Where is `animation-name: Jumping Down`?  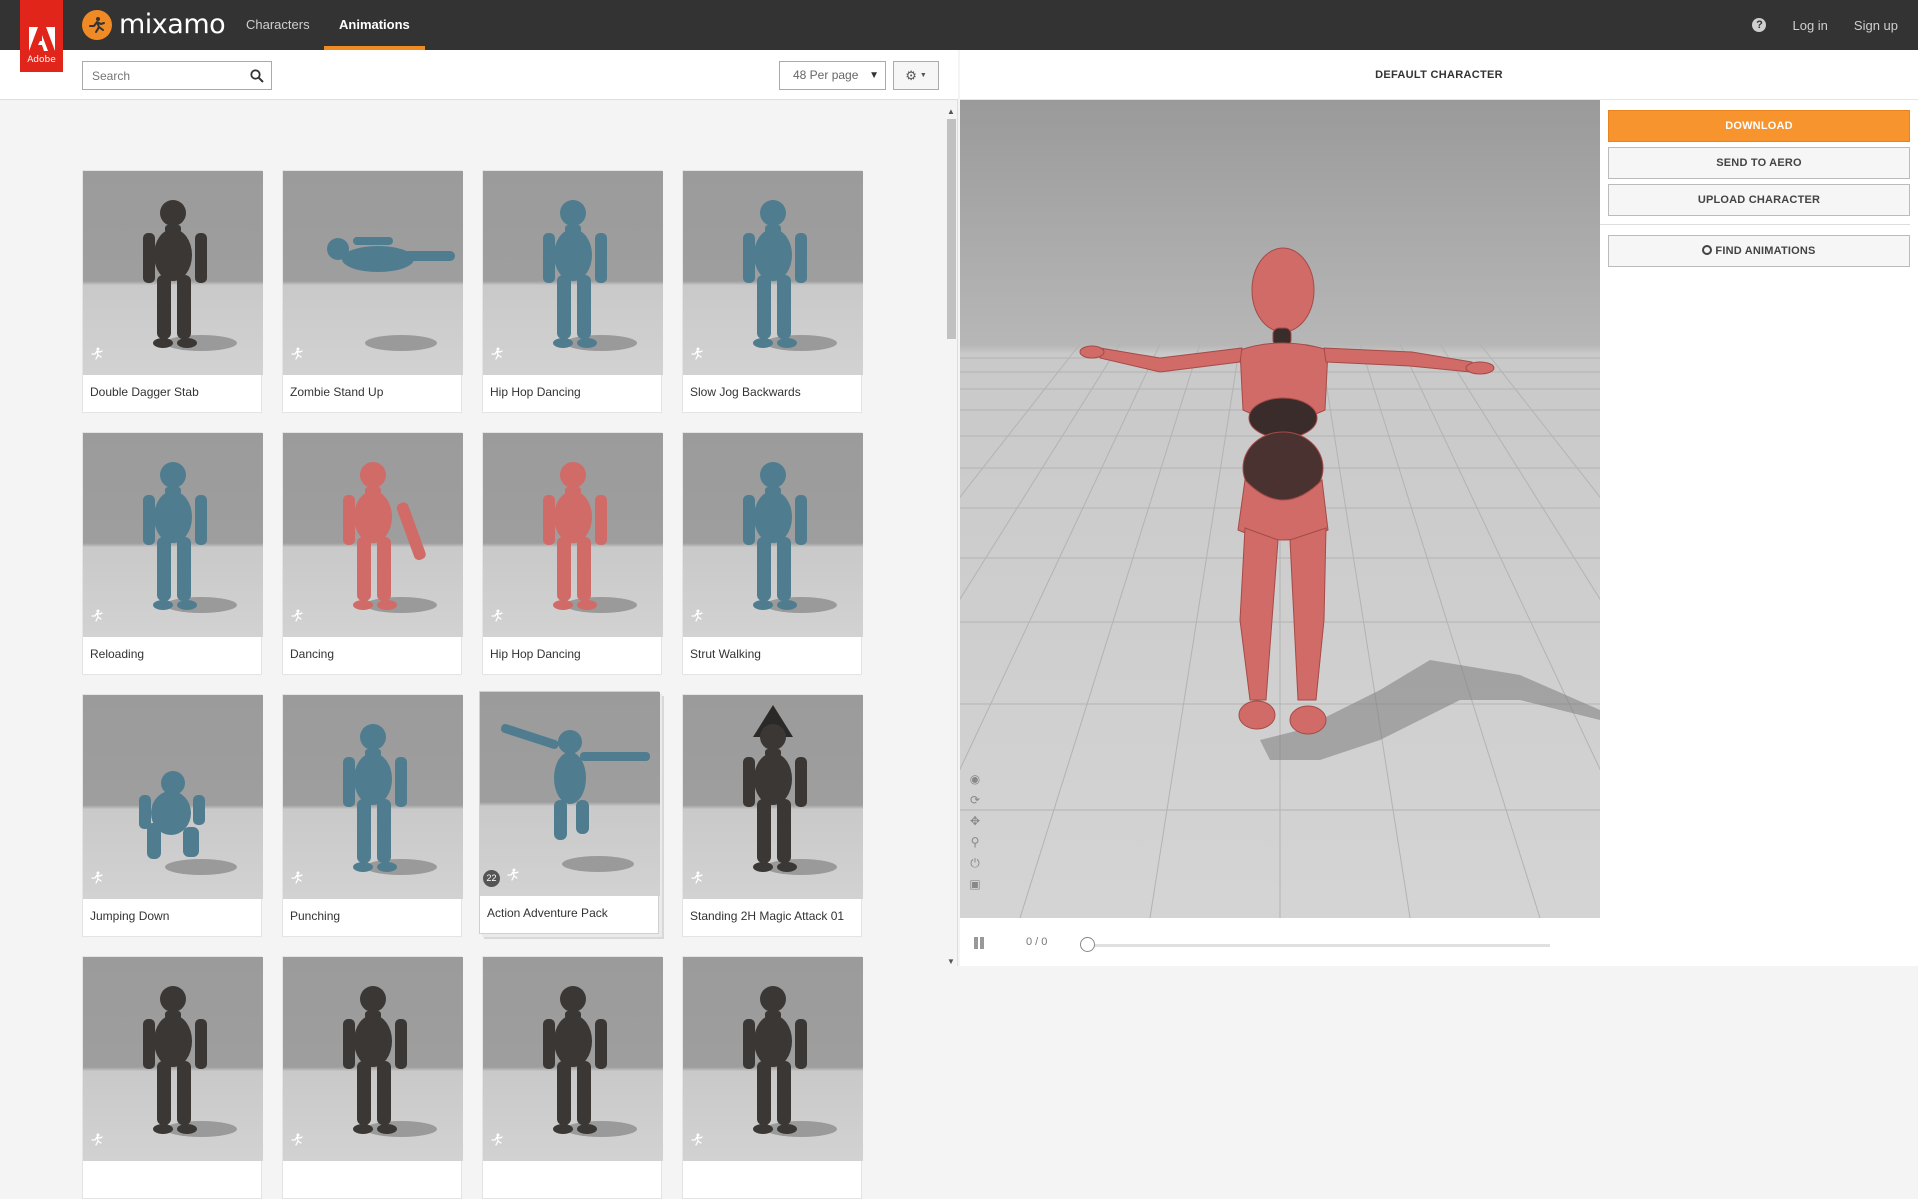 animation-name: Jumping Down is located at coordinates (130, 916).